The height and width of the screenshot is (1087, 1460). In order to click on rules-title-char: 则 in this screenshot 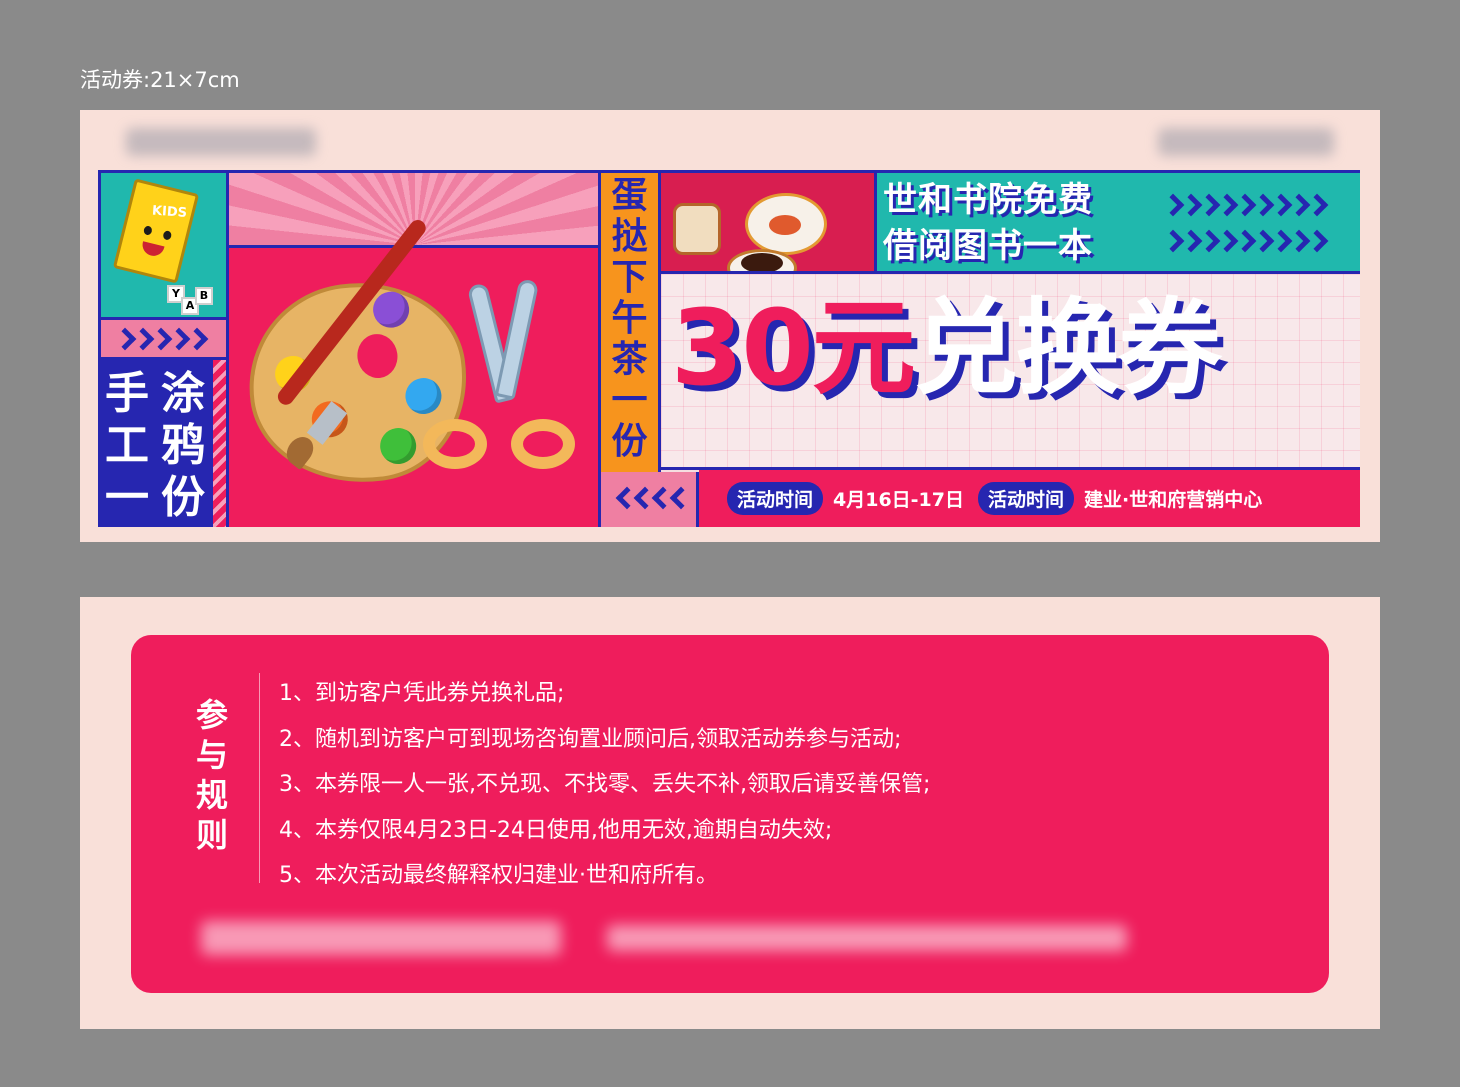, I will do `click(211, 835)`.